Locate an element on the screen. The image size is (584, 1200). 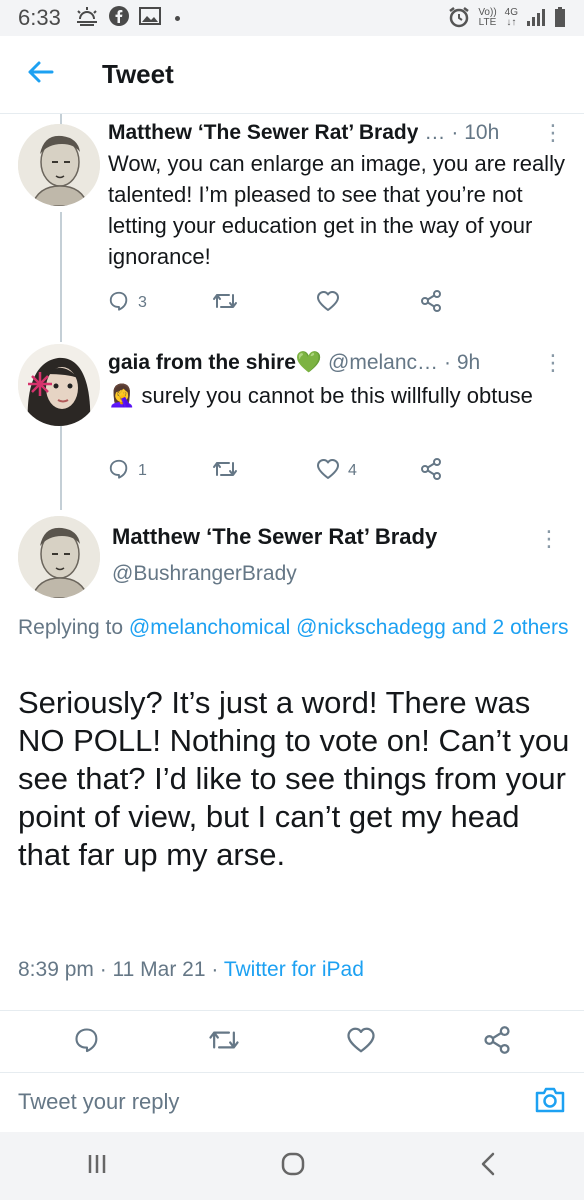
like-count: 4 is located at coordinates (352, 470).